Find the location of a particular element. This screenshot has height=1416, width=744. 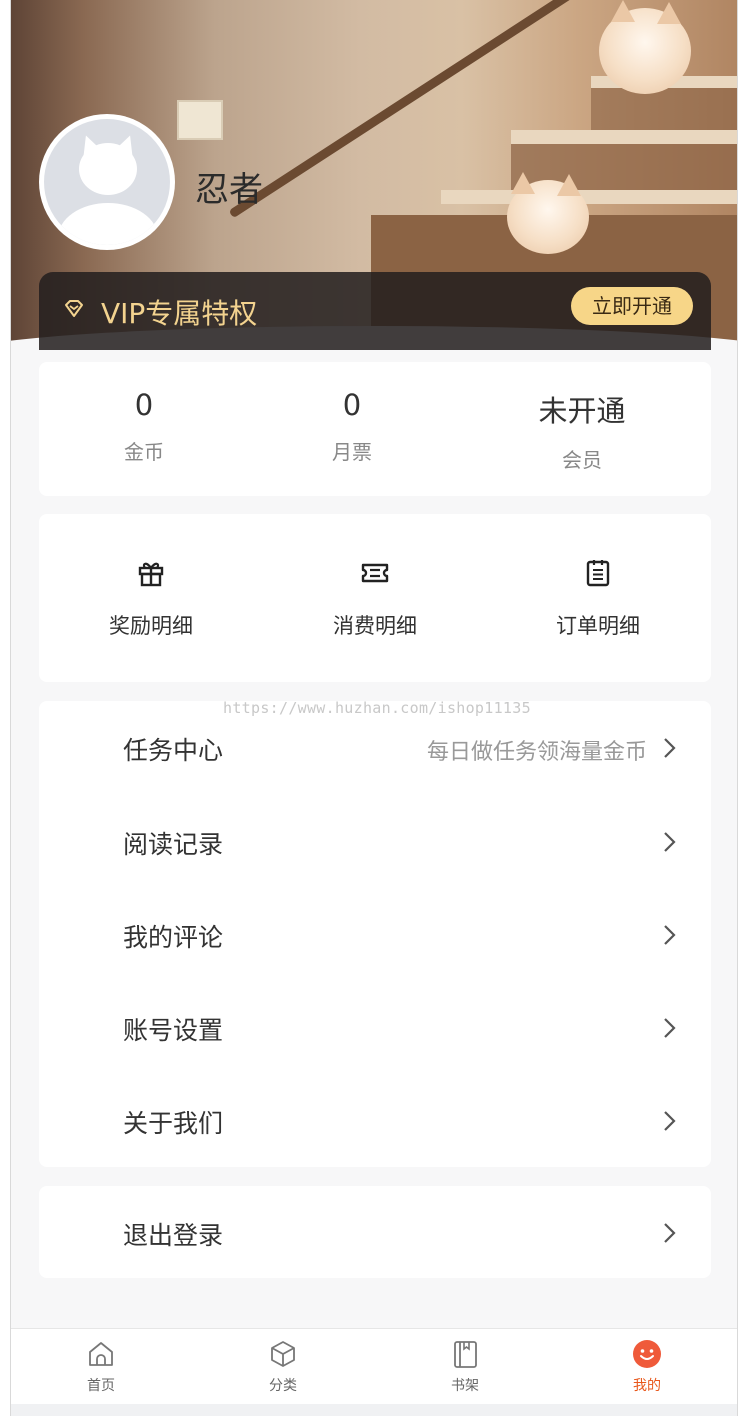

stat-label: 金币 is located at coordinates (144, 452).